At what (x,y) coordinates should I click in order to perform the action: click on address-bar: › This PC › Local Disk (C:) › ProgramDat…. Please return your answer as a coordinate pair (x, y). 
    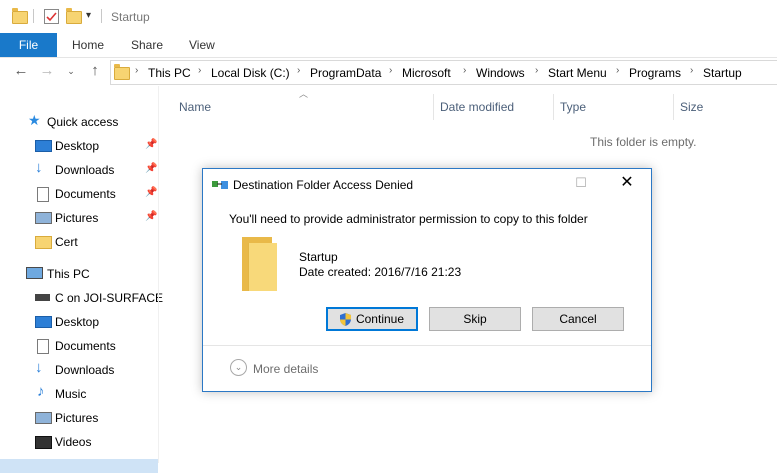
    Looking at the image, I should click on (443, 72).